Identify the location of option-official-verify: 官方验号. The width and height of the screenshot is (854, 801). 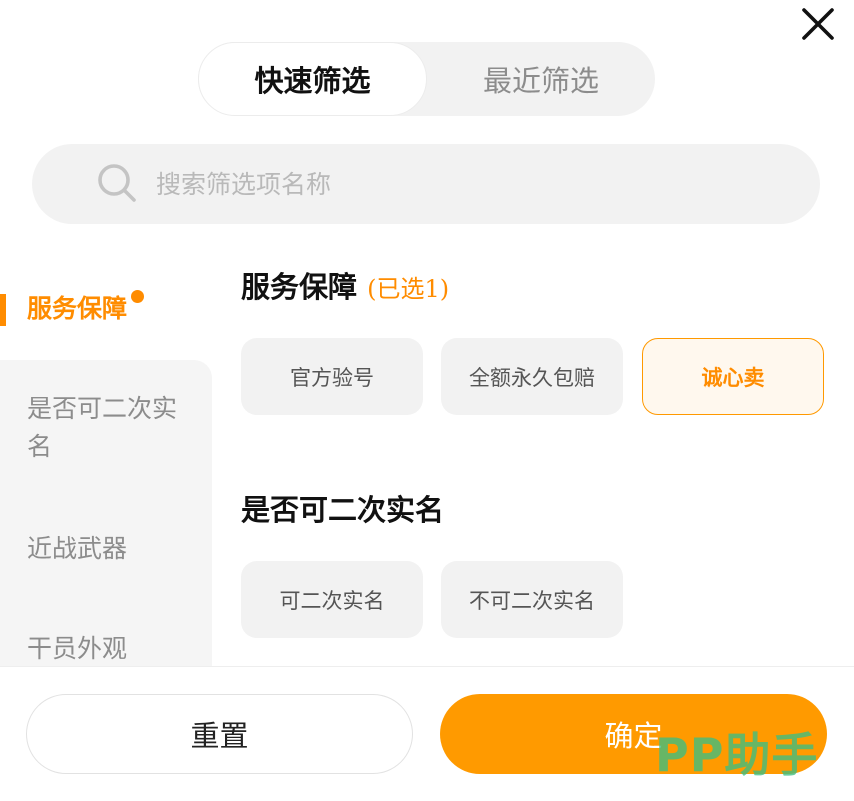
(332, 376).